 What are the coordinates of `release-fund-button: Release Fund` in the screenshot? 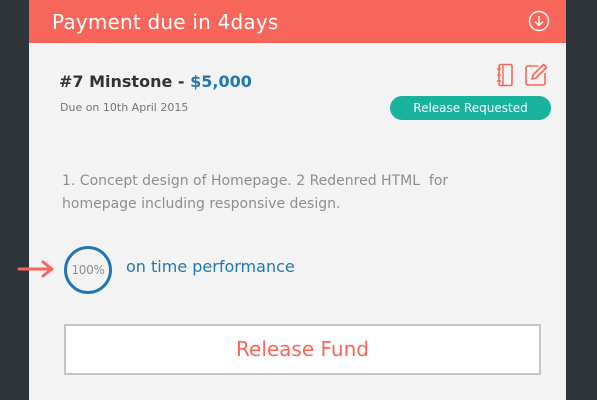 It's located at (302, 349).